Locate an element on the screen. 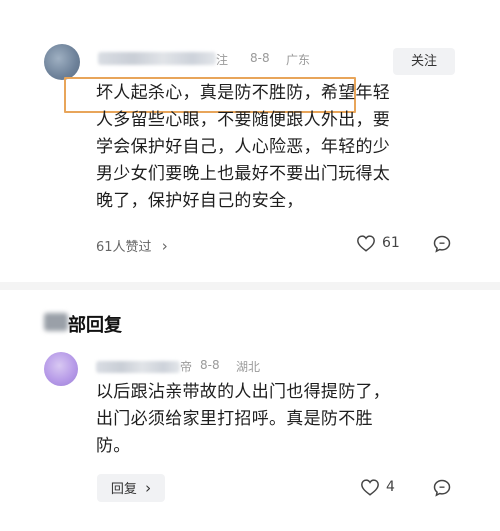  reply-line-2: 出门必须给家里打招呼。真是防不胜 is located at coordinates (234, 419).